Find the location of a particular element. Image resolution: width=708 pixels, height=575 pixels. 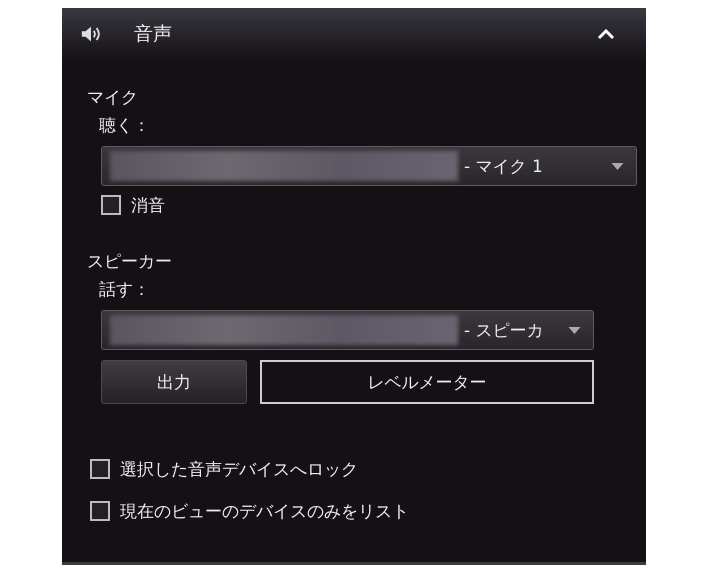

checkbox-label: 消音 is located at coordinates (148, 205).